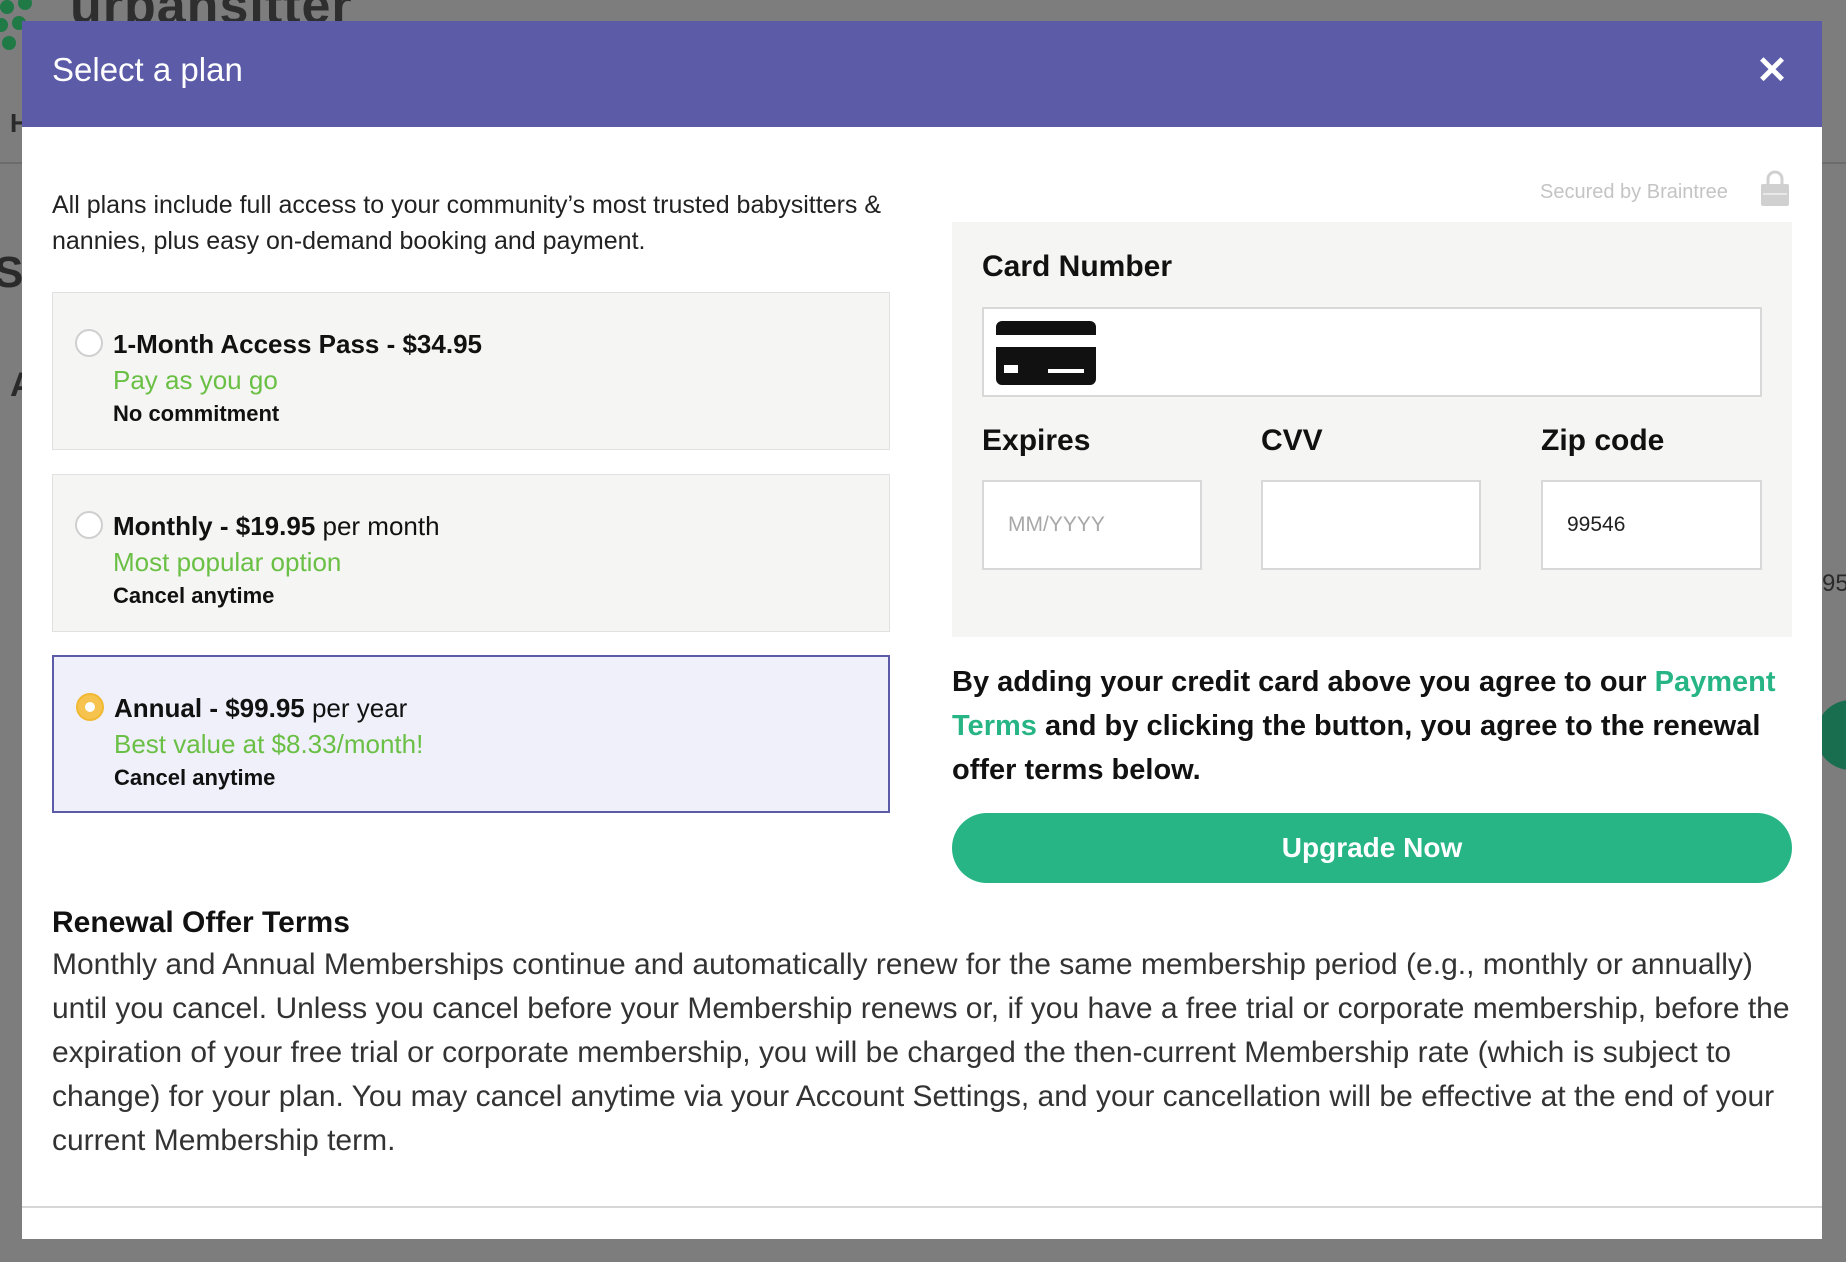 This screenshot has height=1262, width=1846. What do you see at coordinates (269, 744) in the screenshot?
I see `plan-tagline: Best value at $8.33/month!` at bounding box center [269, 744].